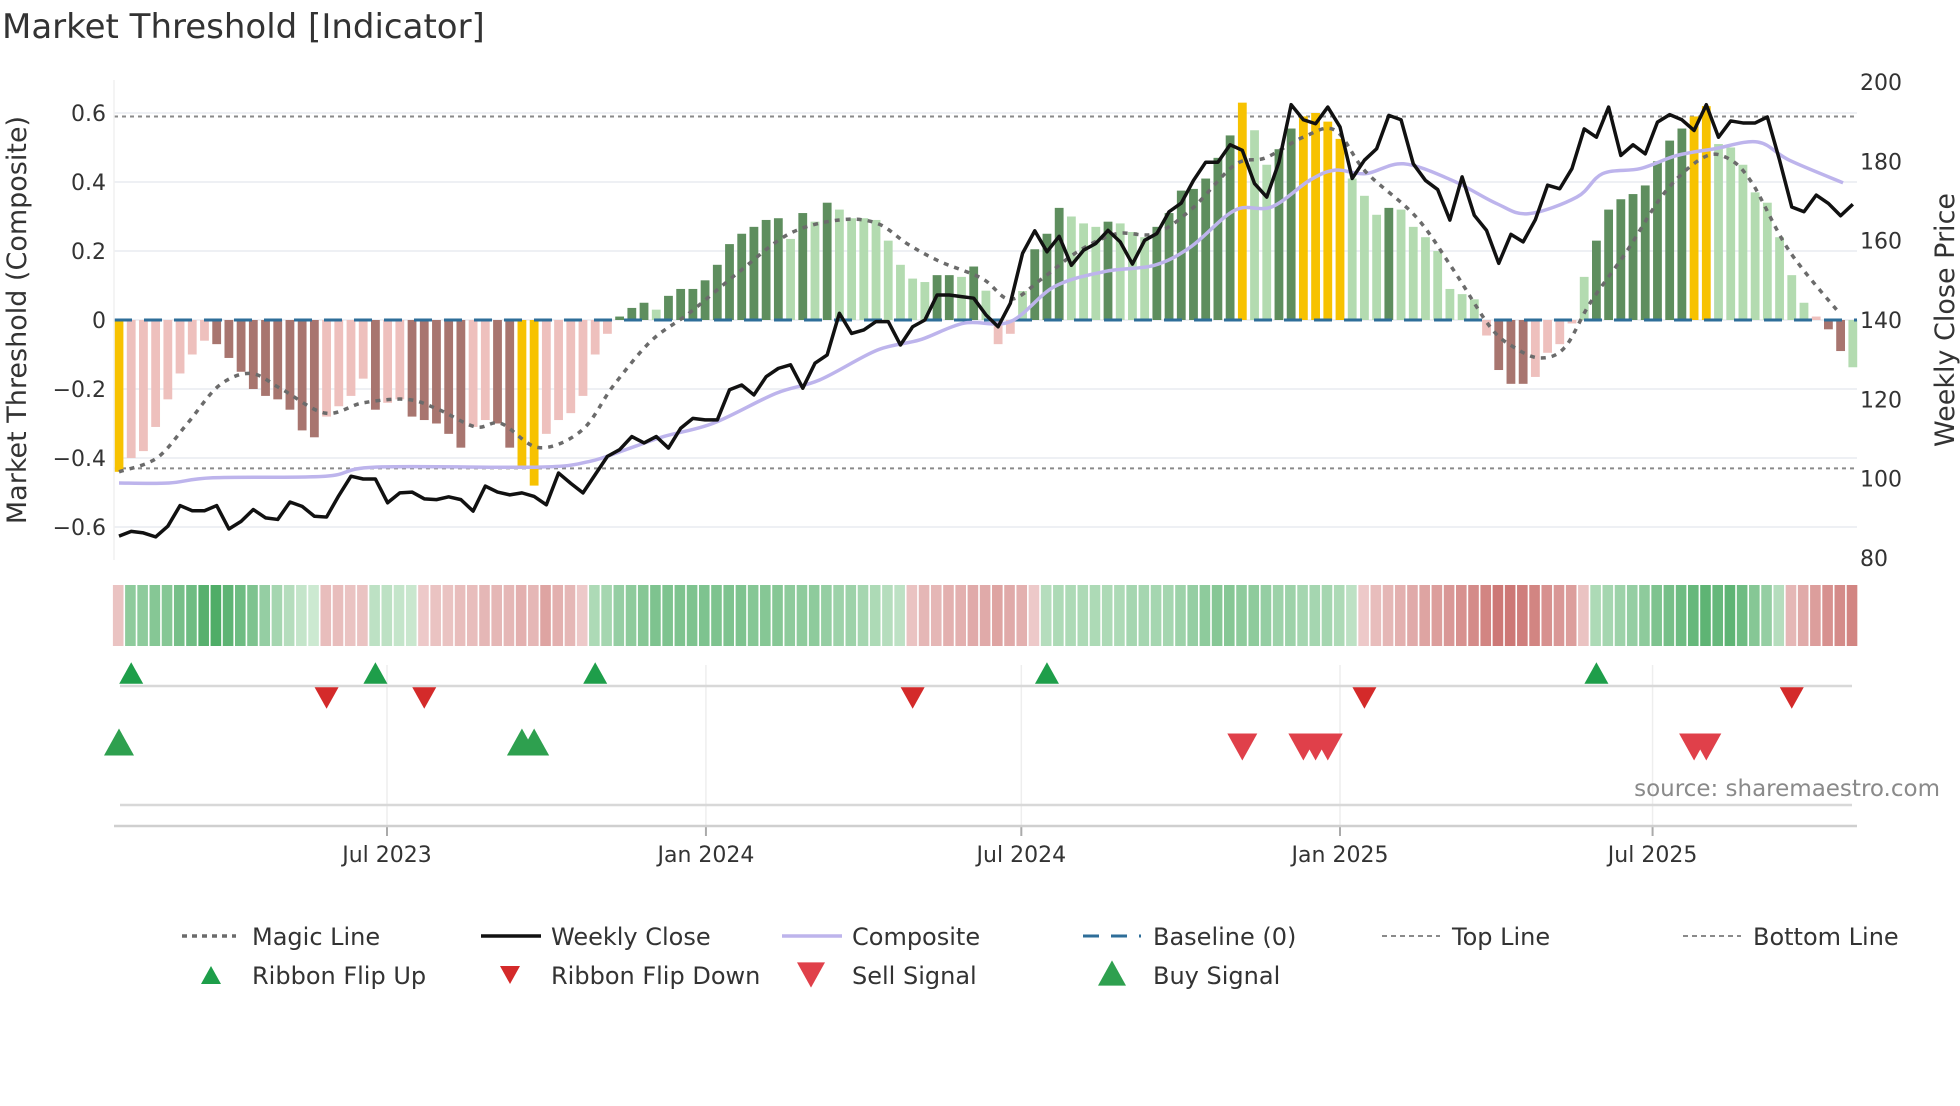 This screenshot has width=1960, height=1106. What do you see at coordinates (79, 390) in the screenshot?
I see `left-tick-label: −0.2` at bounding box center [79, 390].